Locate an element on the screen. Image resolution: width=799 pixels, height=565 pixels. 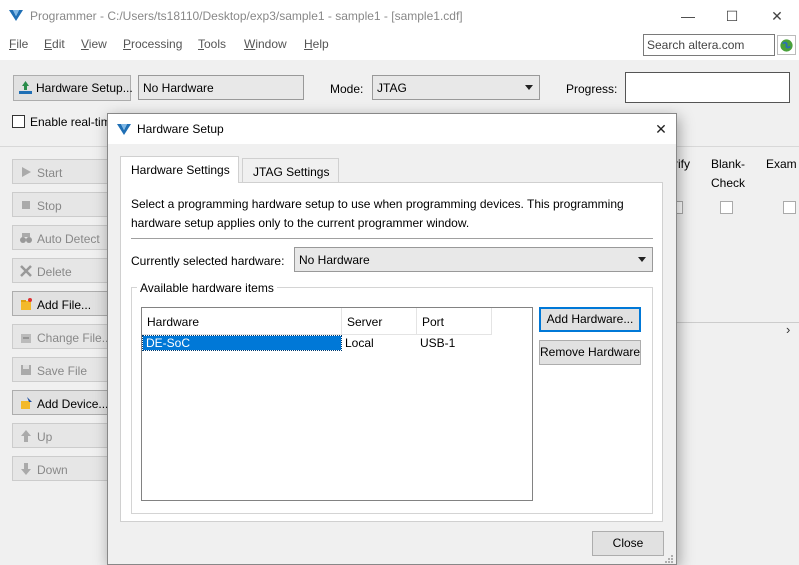
arrow-down-icon is located at coordinates (26, 469).